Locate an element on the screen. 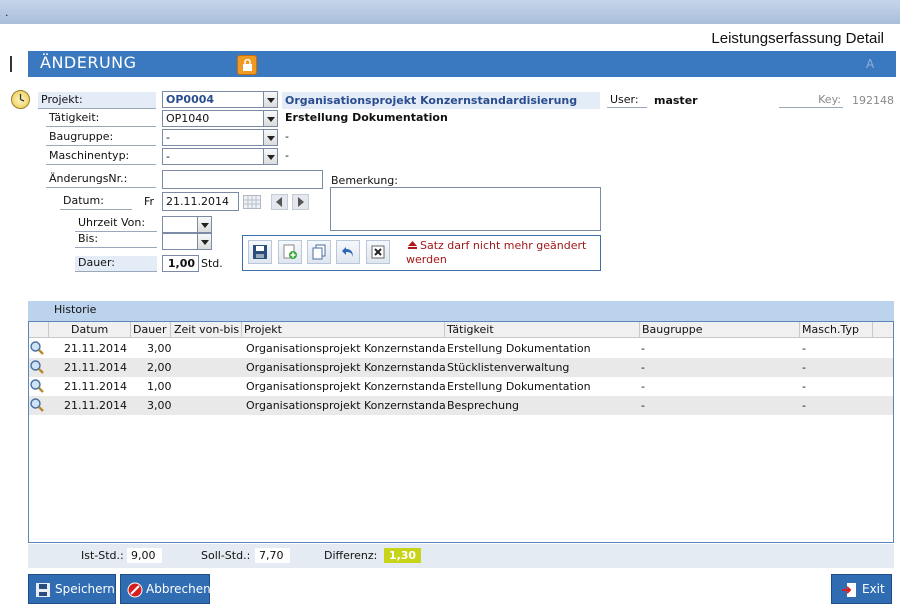  ist-std-value: 9,00 is located at coordinates (144, 555).